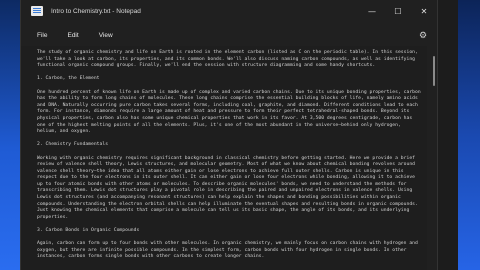 The height and width of the screenshot is (270, 480). I want to click on menu-view: View, so click(106, 35).